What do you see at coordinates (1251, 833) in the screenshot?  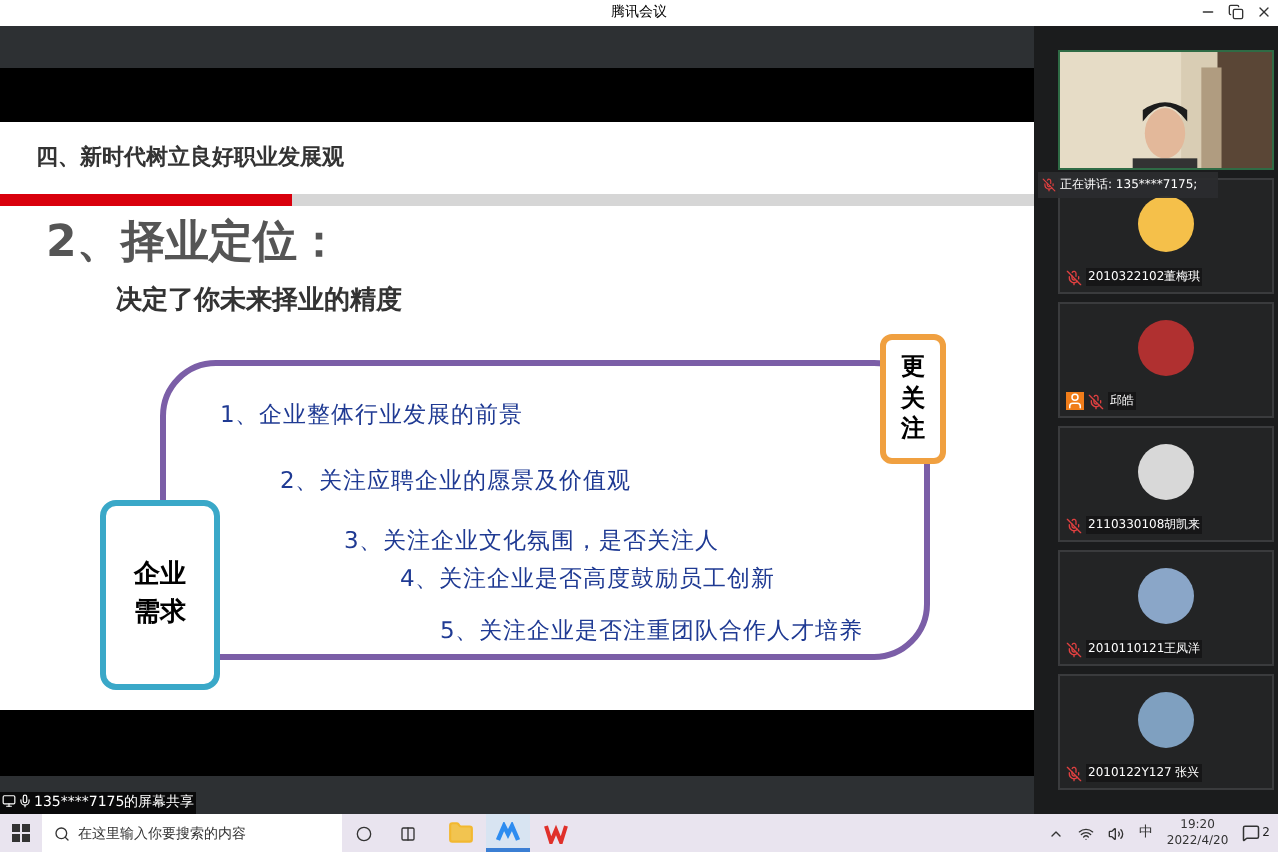 I see `notification-icon` at bounding box center [1251, 833].